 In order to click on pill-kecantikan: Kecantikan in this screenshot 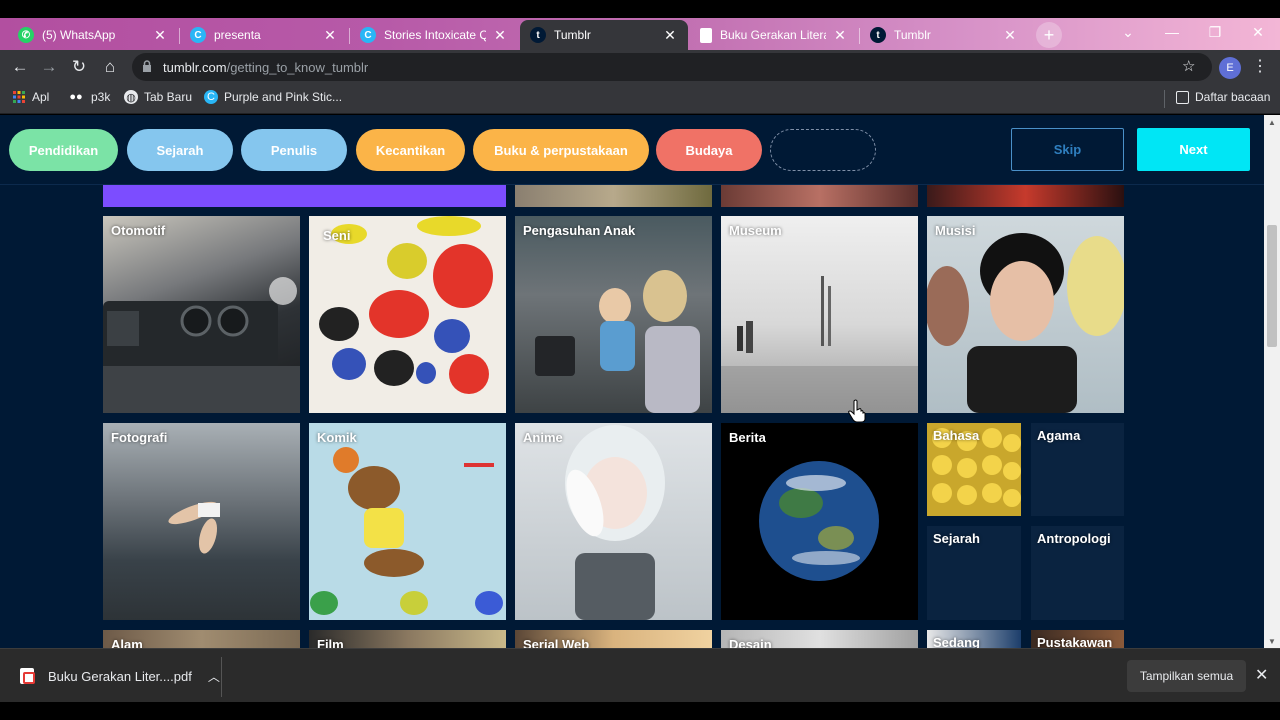, I will do `click(410, 150)`.